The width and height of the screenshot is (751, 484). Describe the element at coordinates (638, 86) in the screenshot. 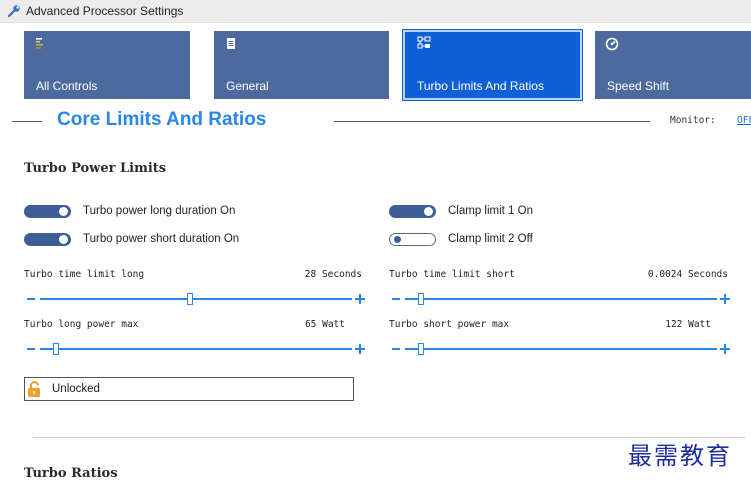

I see `tile-label: Speed Shift` at that location.